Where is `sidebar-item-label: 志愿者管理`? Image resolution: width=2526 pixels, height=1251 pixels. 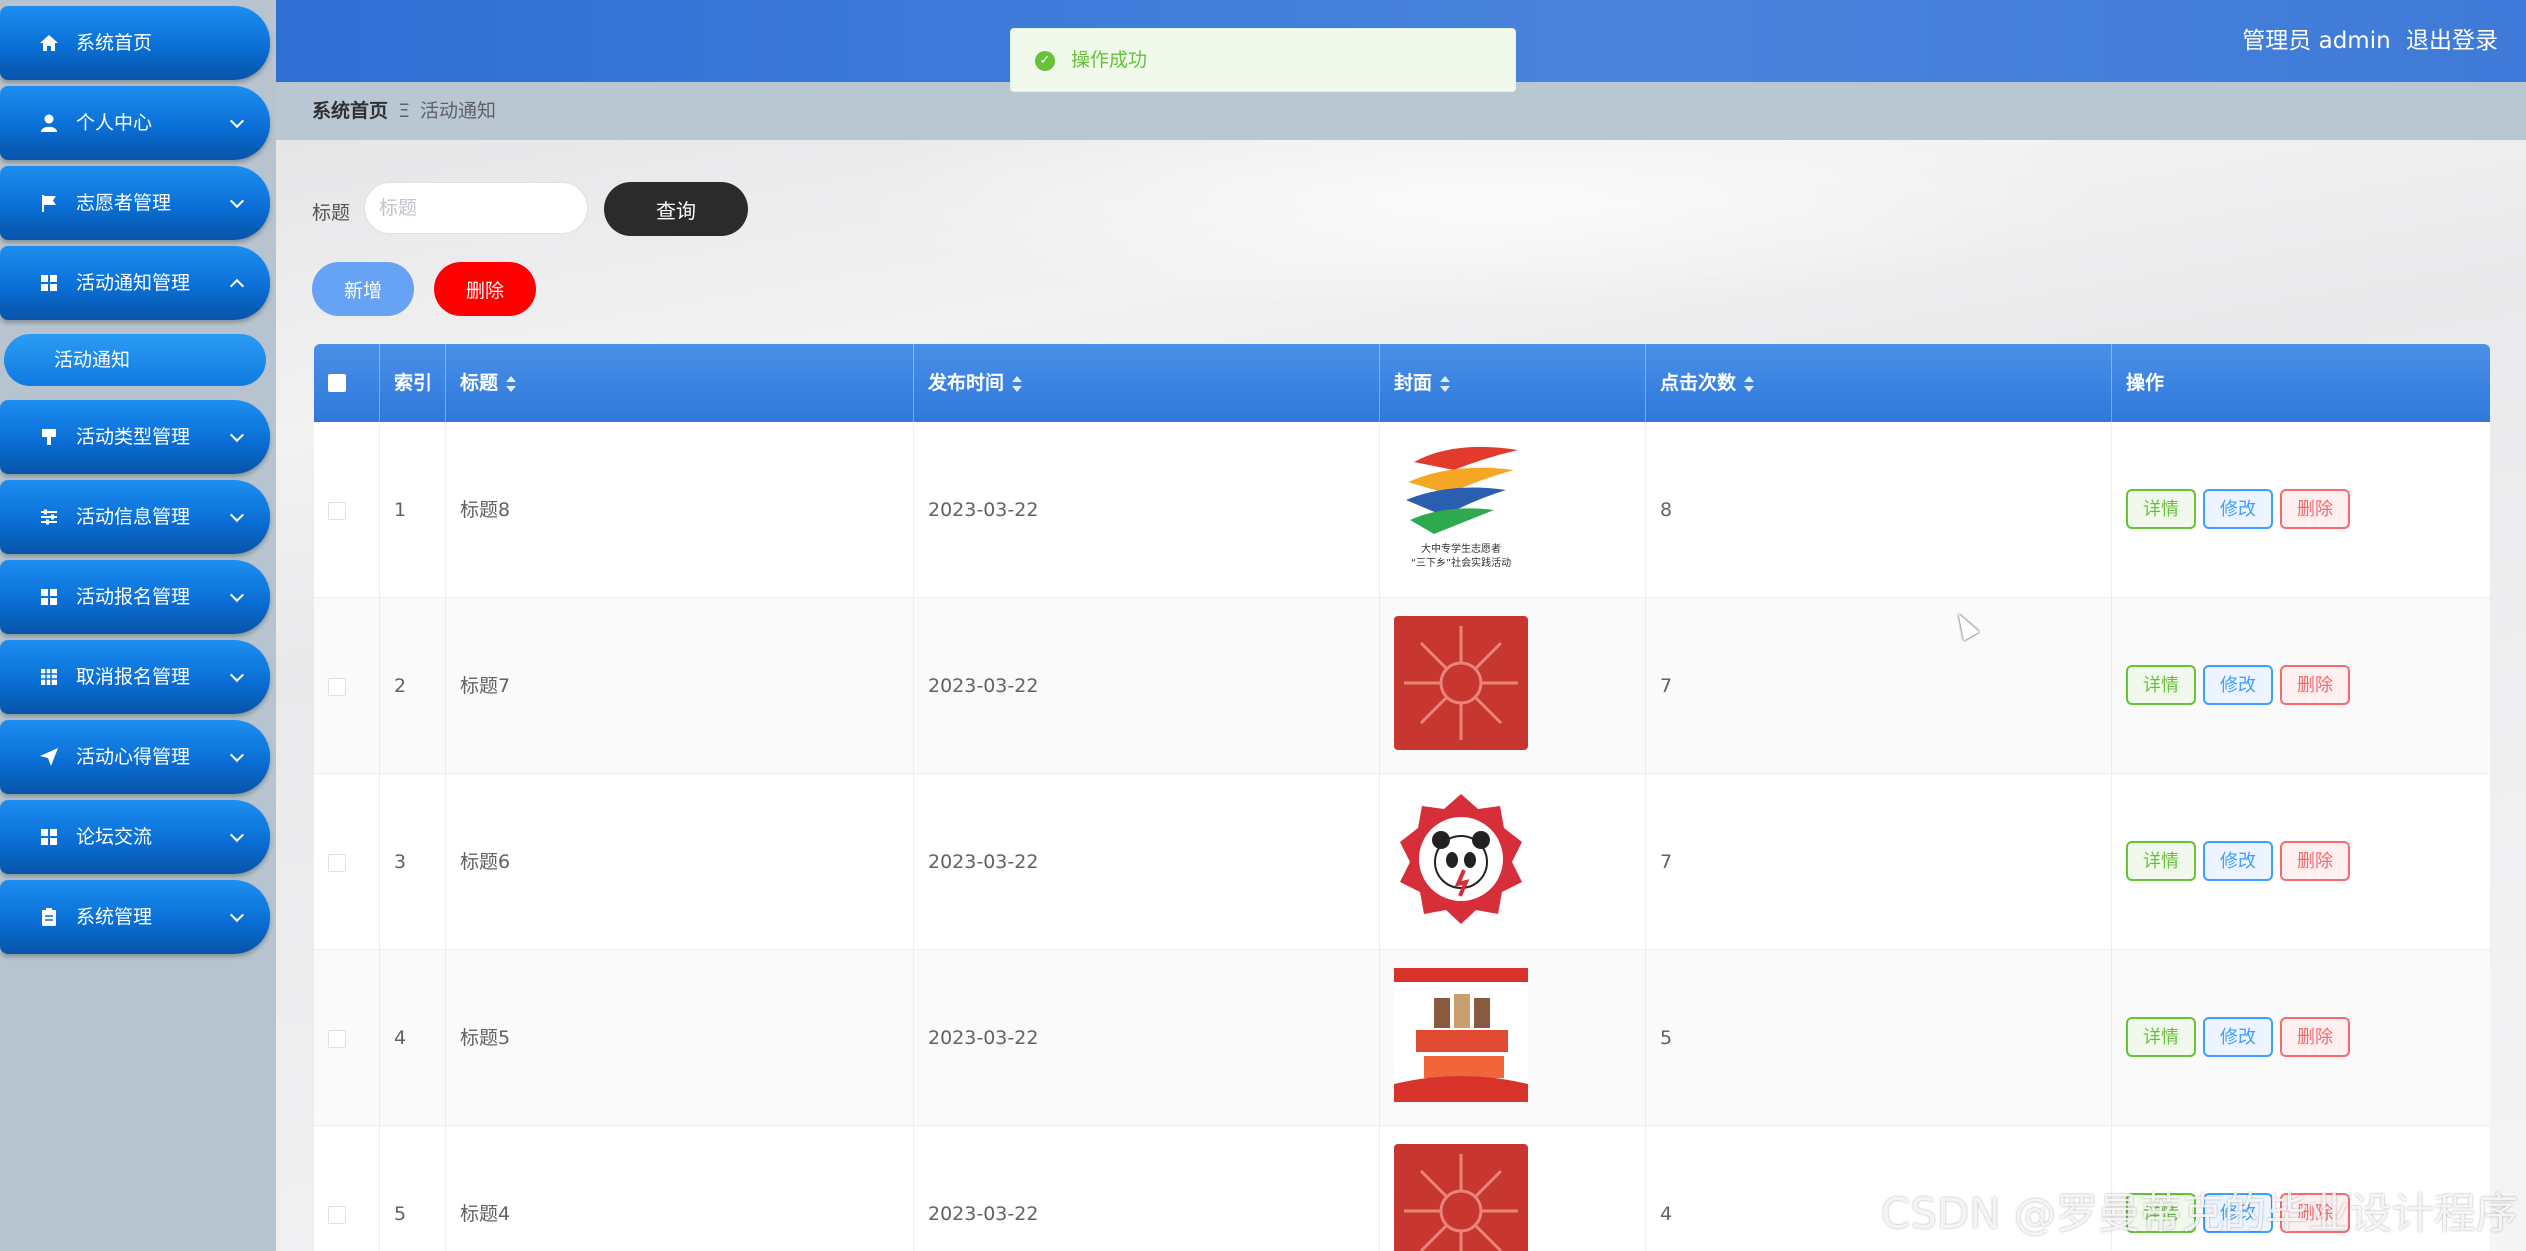 sidebar-item-label: 志愿者管理 is located at coordinates (124, 203).